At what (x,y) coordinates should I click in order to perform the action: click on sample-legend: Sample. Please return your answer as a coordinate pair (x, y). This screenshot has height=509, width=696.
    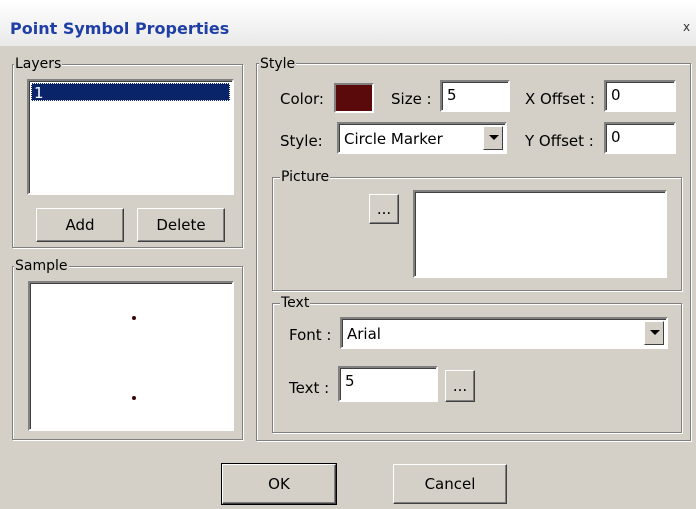
    Looking at the image, I should click on (41, 266).